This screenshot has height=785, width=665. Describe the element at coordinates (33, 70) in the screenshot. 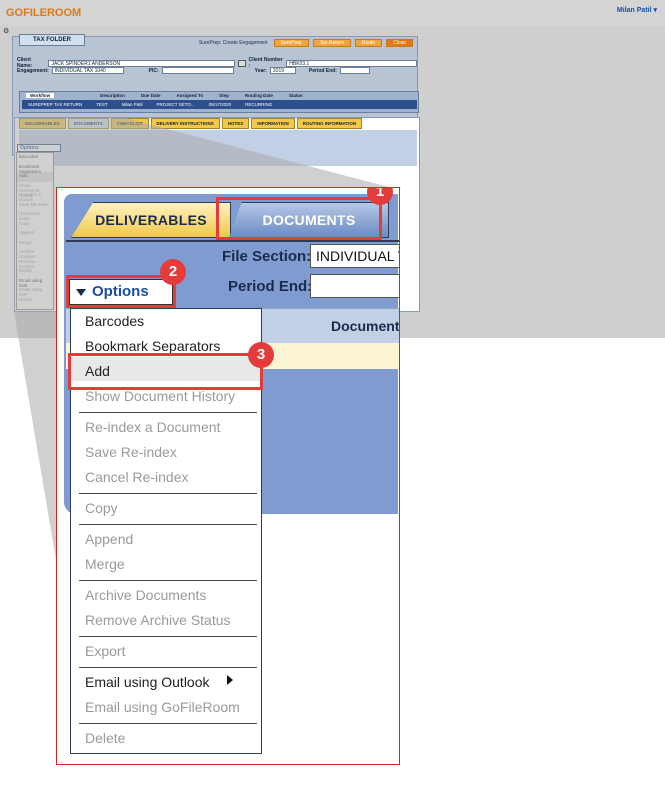

I see `engagement-label: Engagement:` at that location.